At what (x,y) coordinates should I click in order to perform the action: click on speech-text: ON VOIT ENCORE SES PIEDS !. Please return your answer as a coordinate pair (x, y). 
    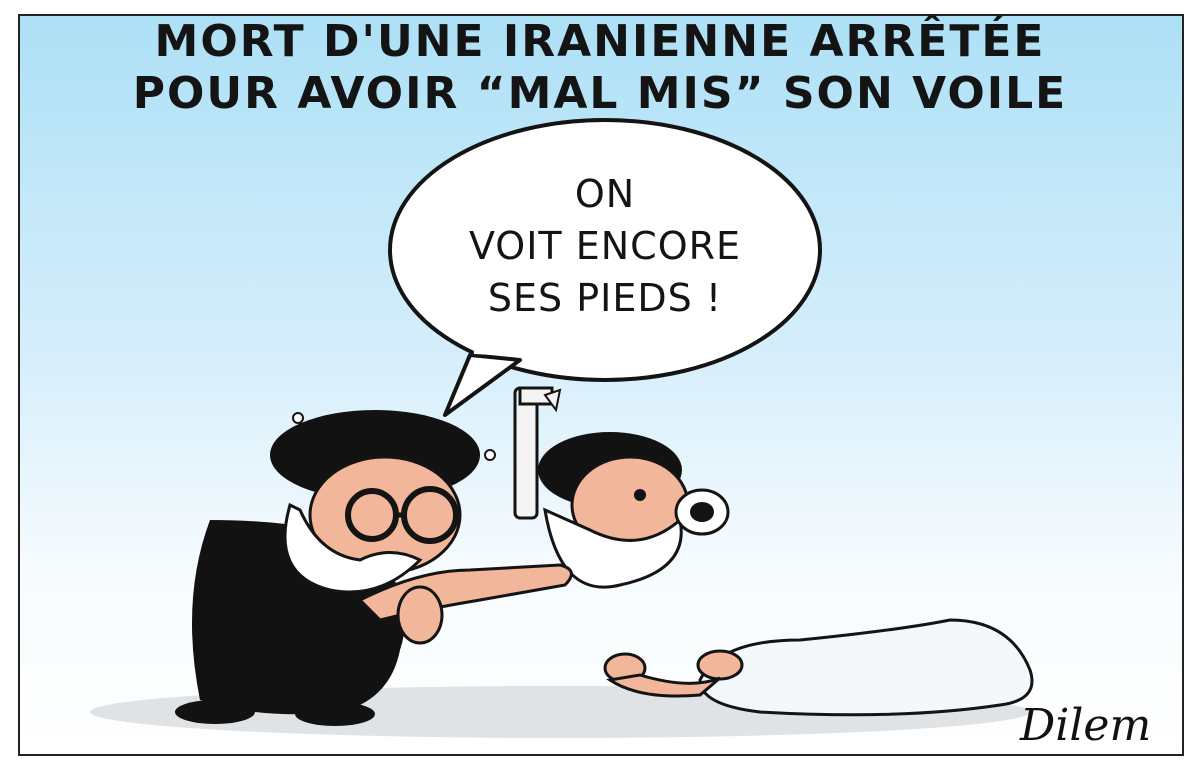
    Looking at the image, I should click on (605, 246).